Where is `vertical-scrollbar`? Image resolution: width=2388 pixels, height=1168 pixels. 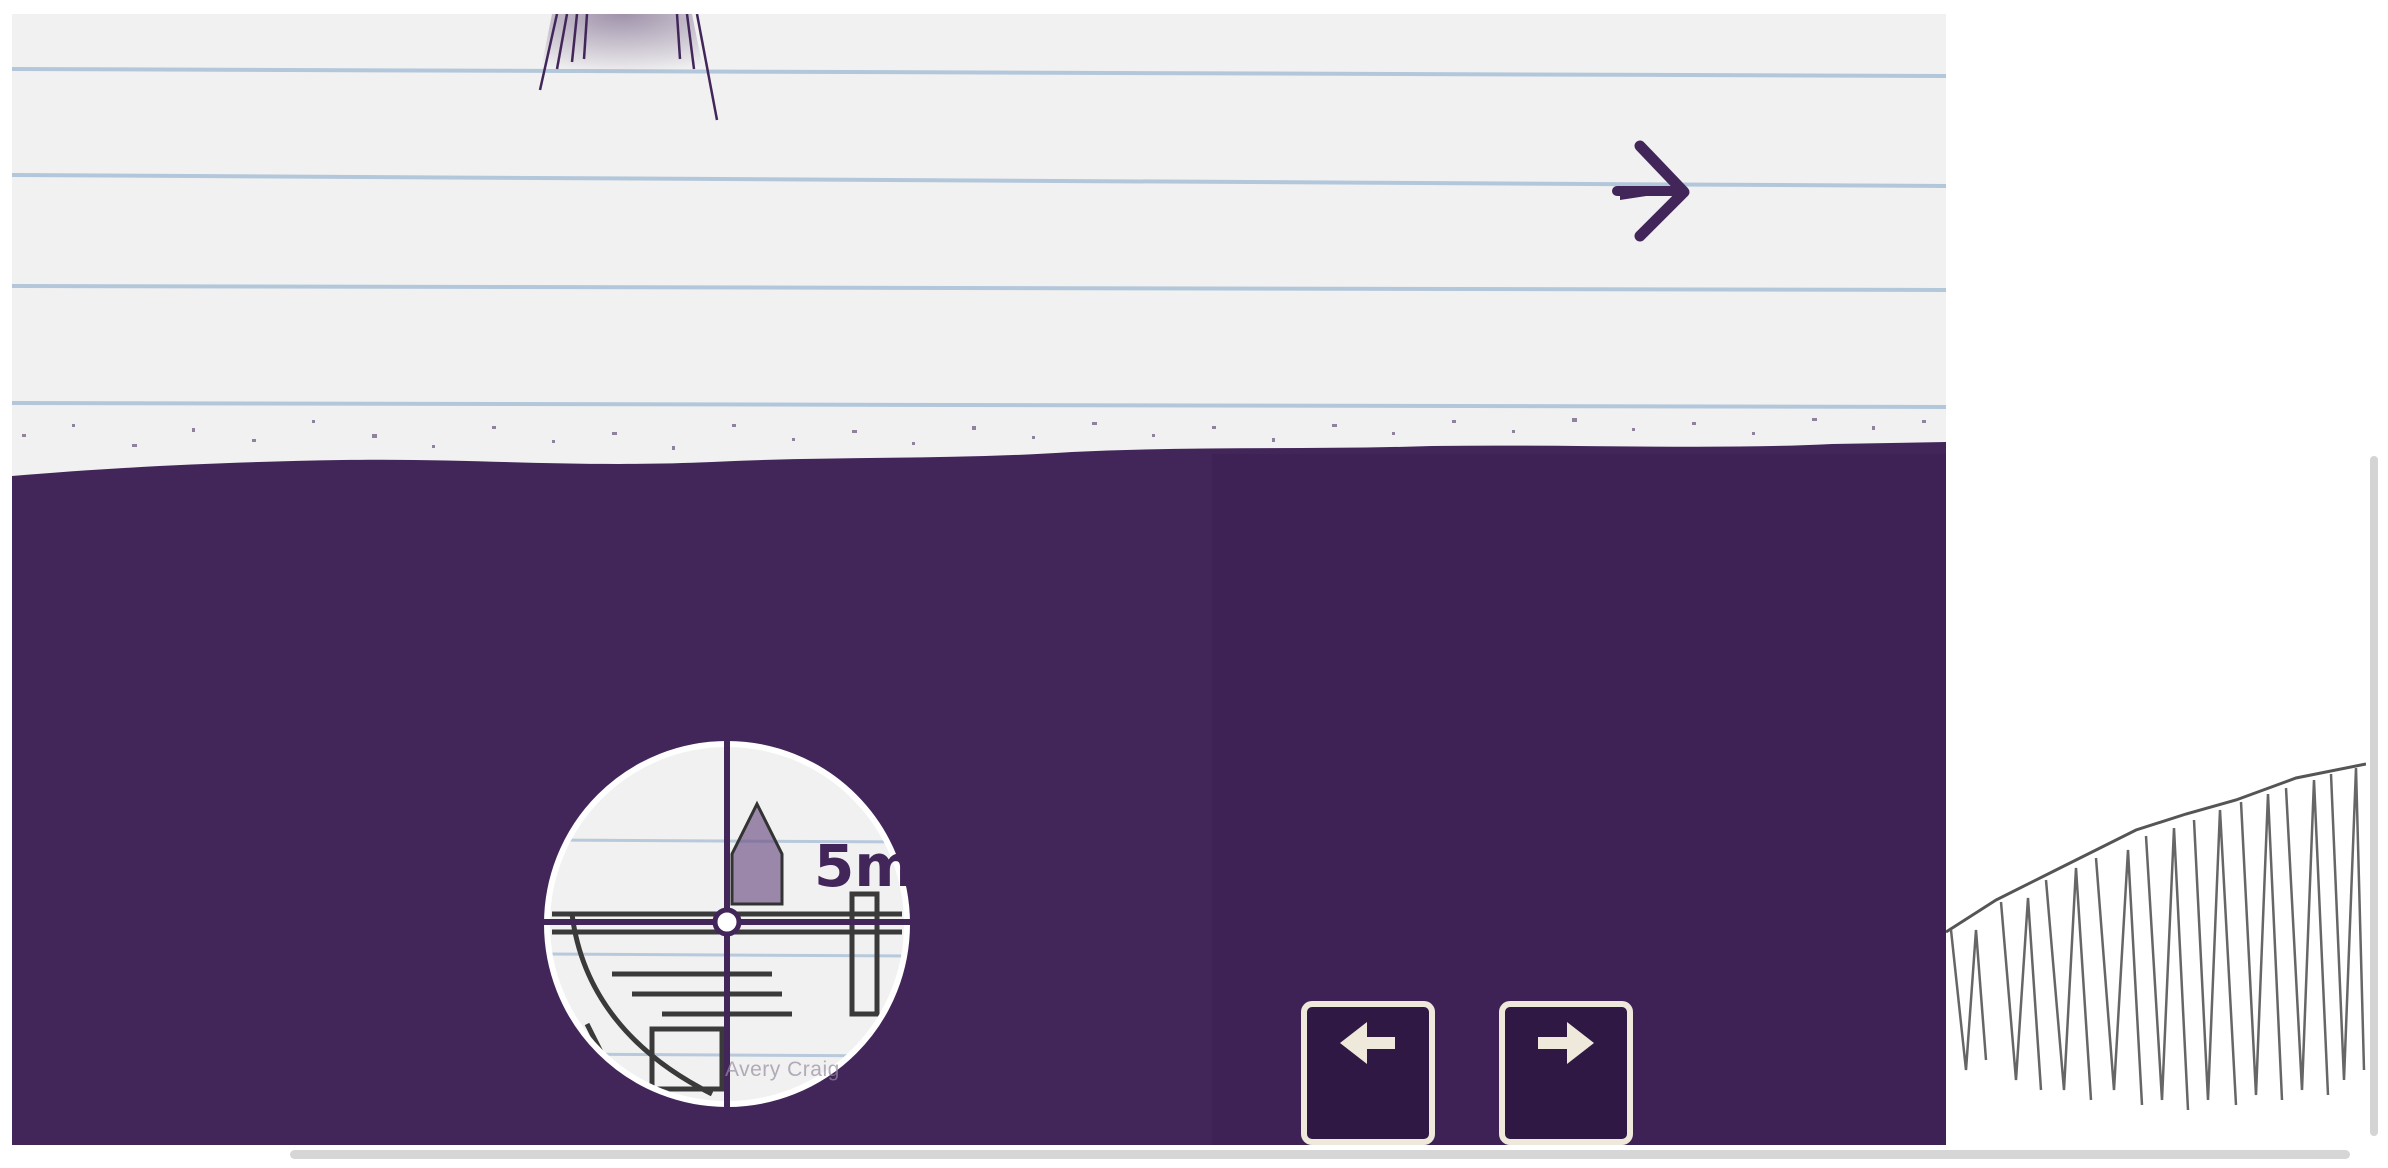
vertical-scrollbar is located at coordinates (2374, 796).